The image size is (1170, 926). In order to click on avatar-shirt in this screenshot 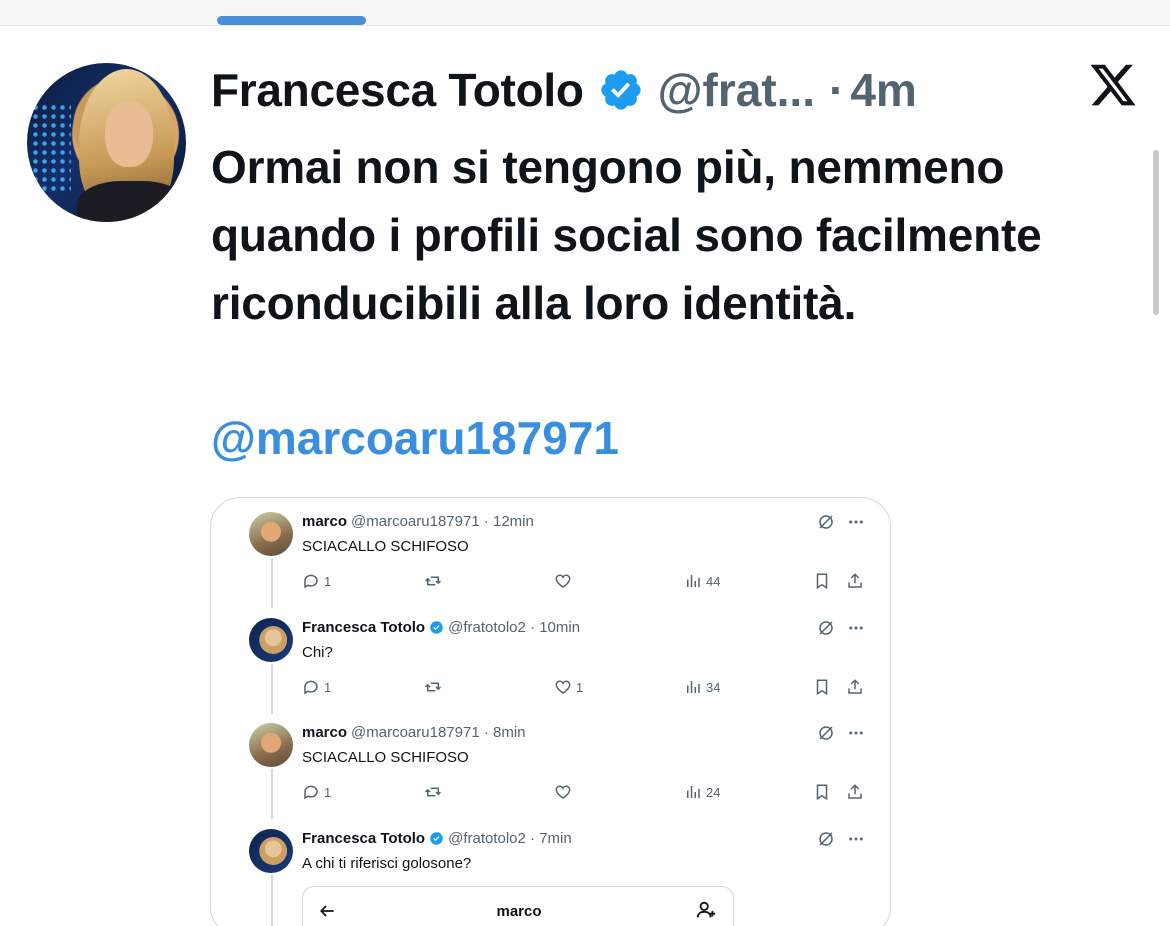, I will do `click(131, 201)`.